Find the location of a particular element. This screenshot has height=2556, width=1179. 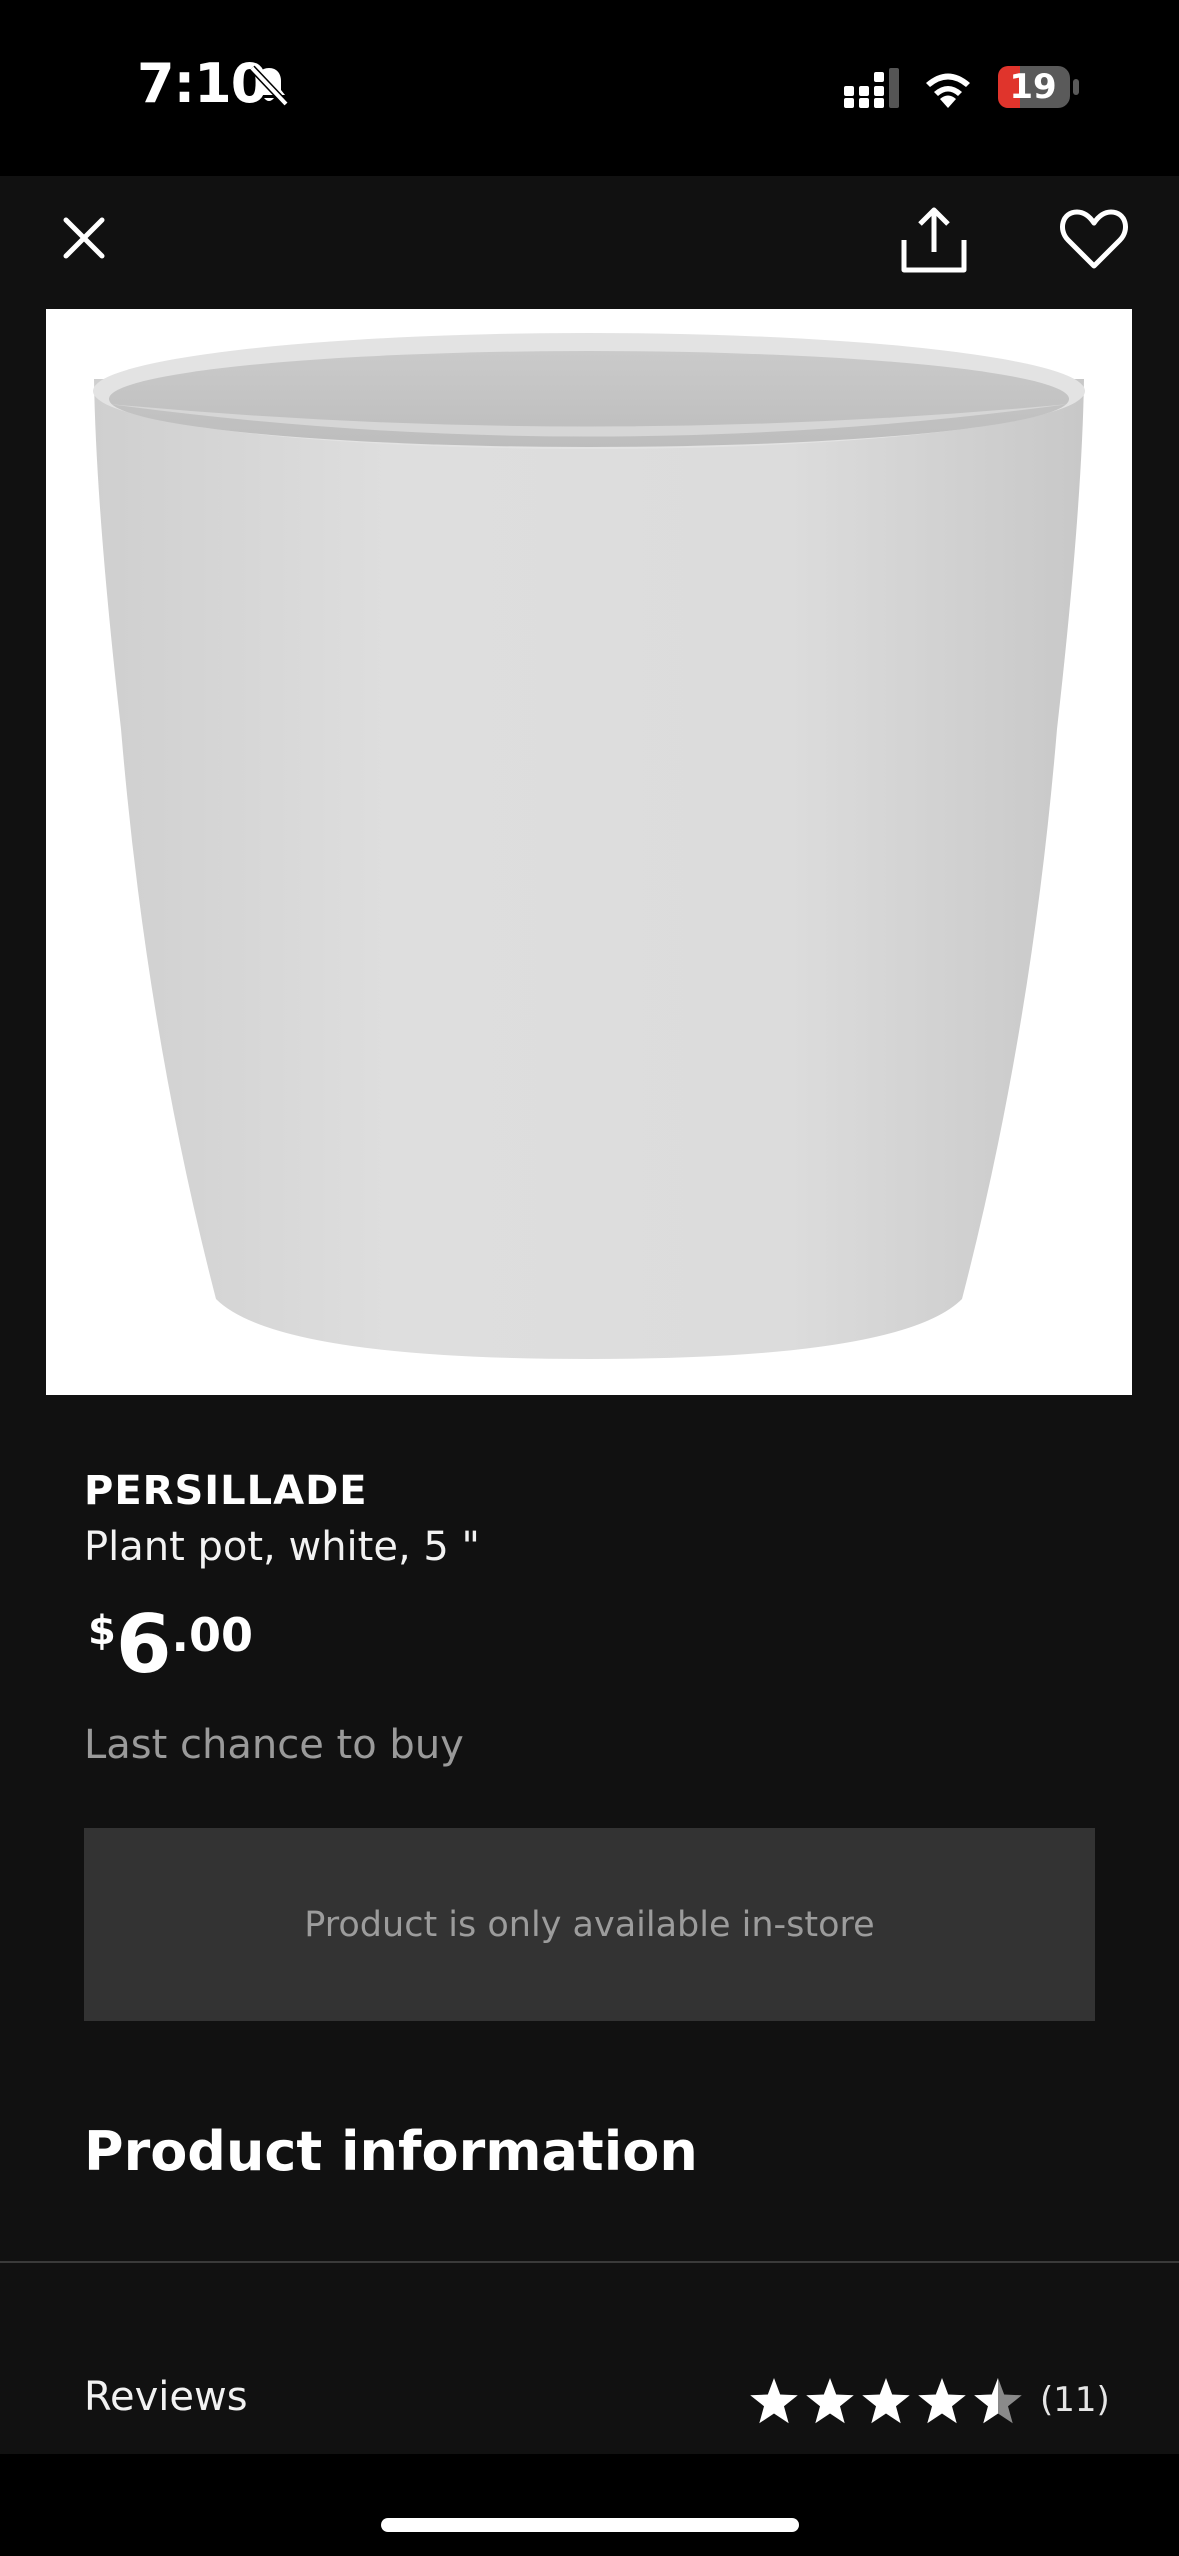

price-fraction: .00 is located at coordinates (212, 1635).